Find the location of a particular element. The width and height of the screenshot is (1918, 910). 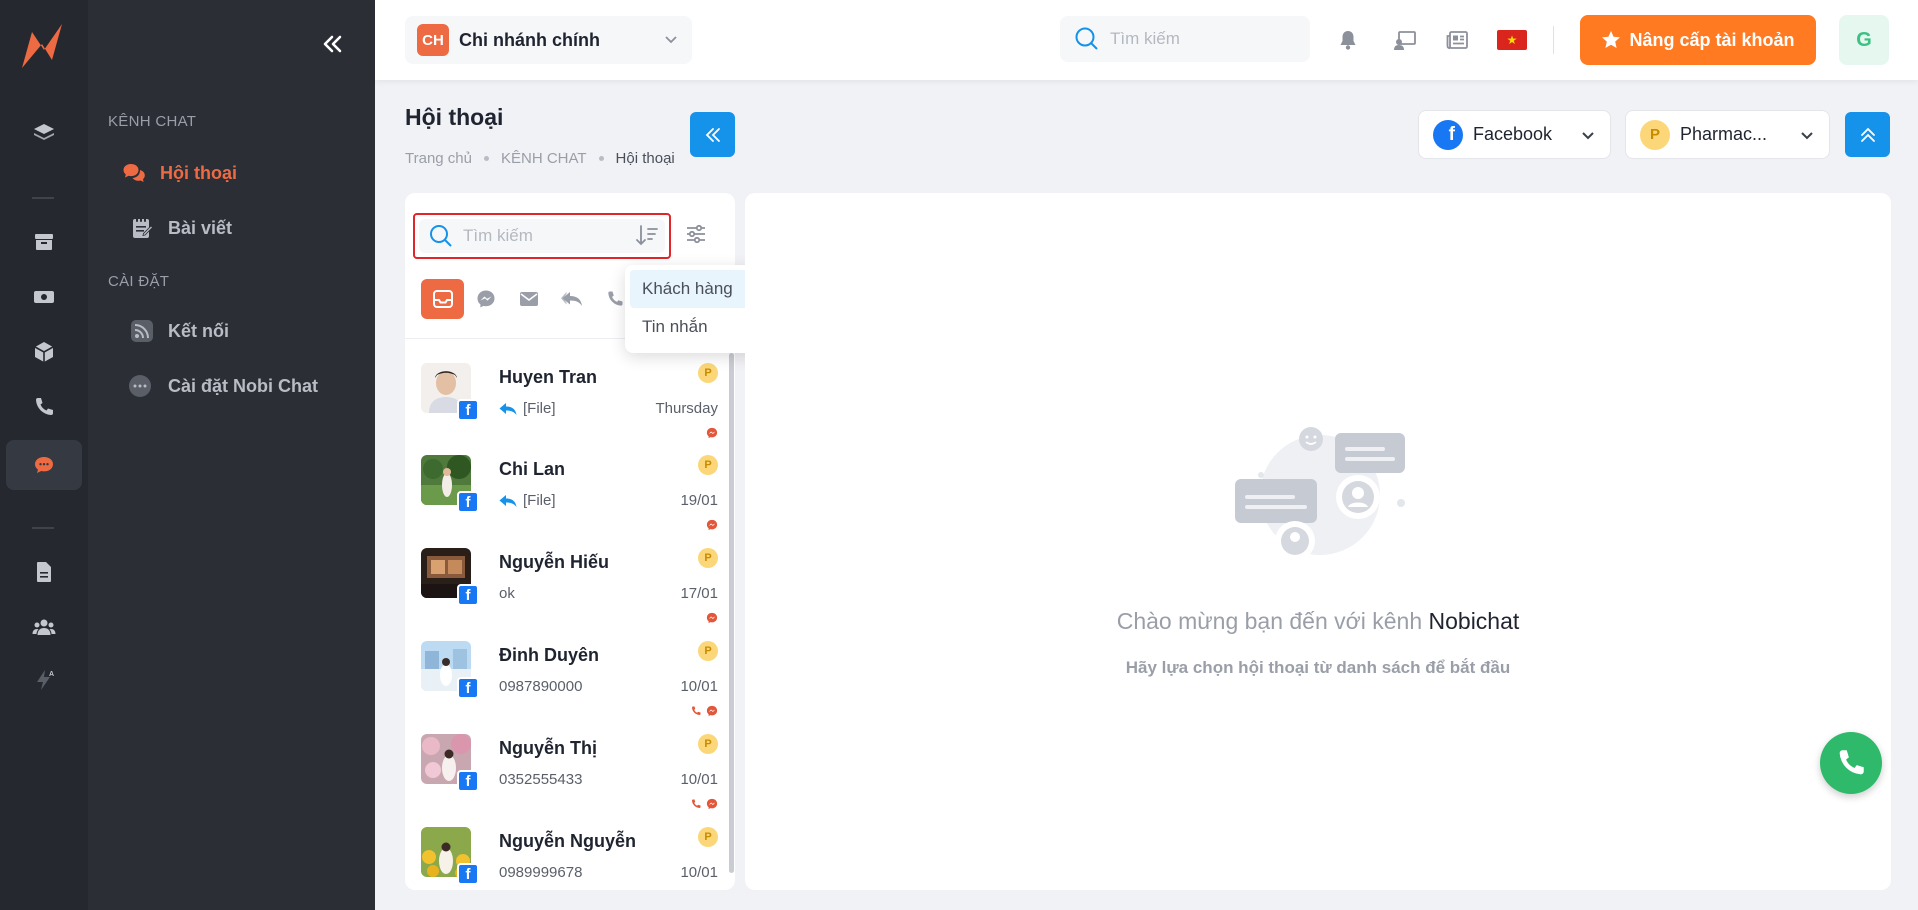

breadcrumb-separator is located at coordinates (486, 158).